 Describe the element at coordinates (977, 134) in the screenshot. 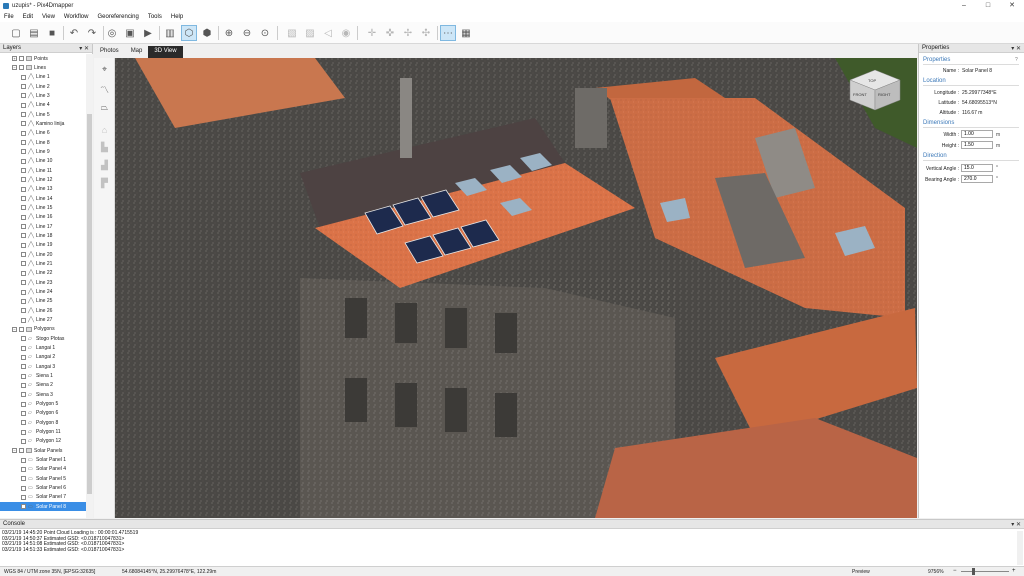

I see `width-input` at that location.